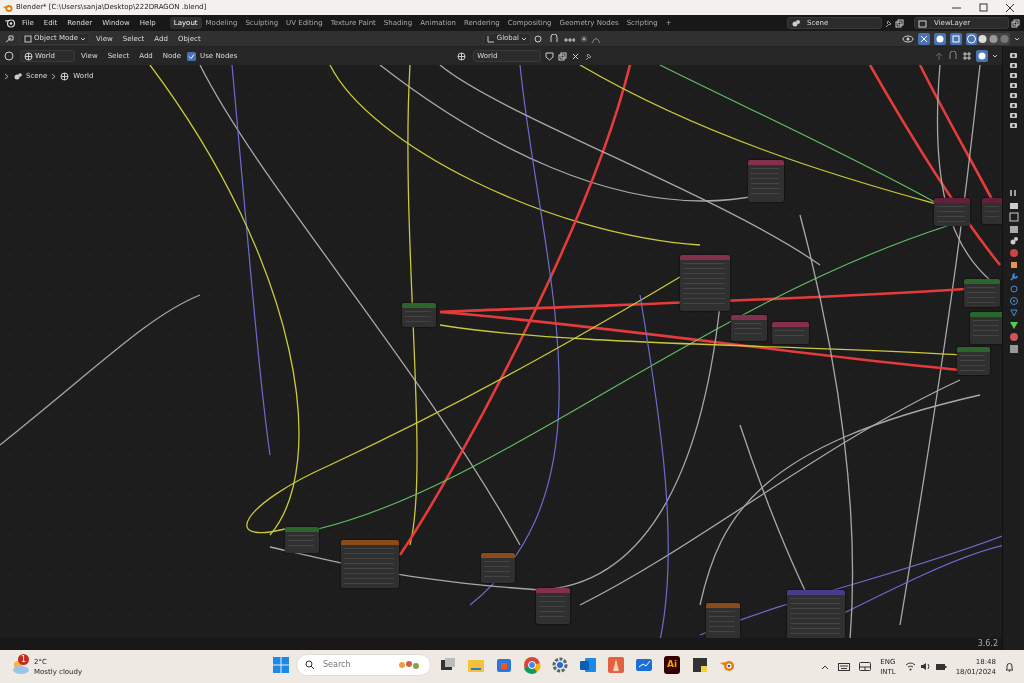 This screenshot has height=683, width=1024. Describe the element at coordinates (23, 659) in the screenshot. I see `notification-count: 1` at that location.